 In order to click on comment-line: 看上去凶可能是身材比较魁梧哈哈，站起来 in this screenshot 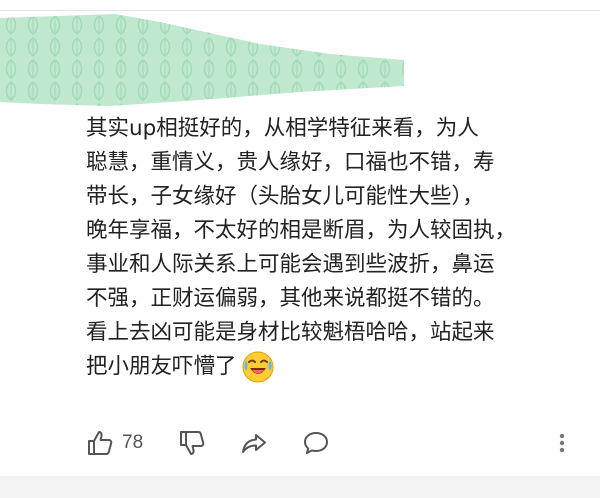, I will do `click(290, 332)`.